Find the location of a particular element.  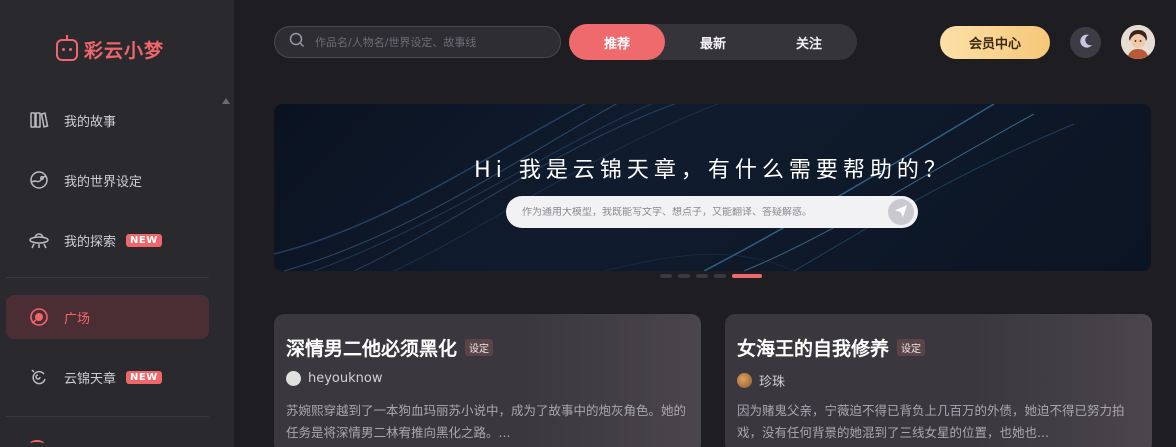

brand-name: 彩云小梦 is located at coordinates (124, 51).